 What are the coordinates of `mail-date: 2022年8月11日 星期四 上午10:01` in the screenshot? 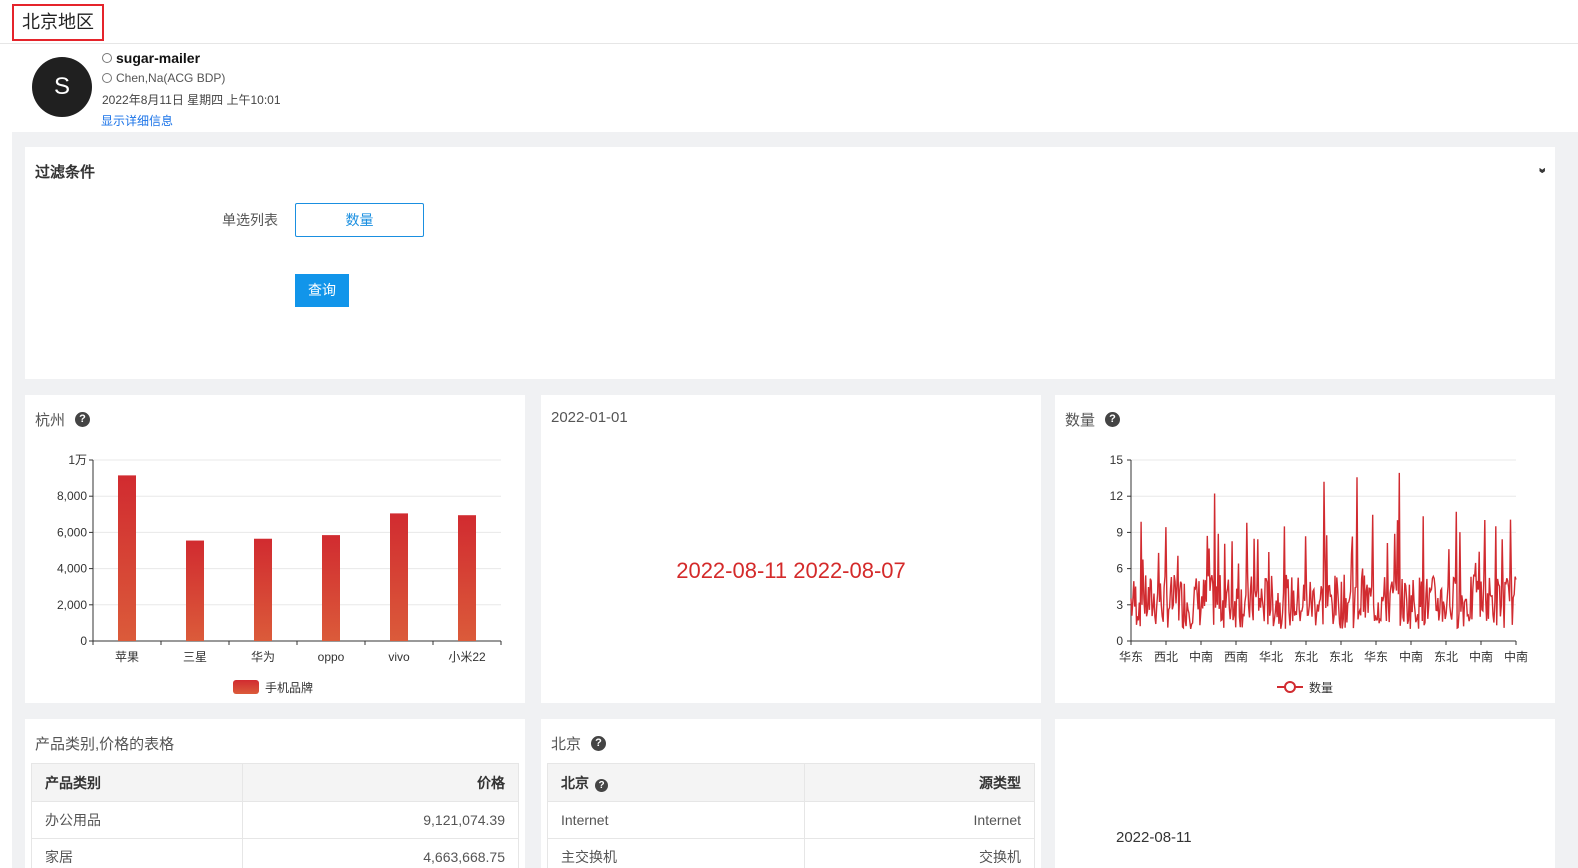 It's located at (191, 100).